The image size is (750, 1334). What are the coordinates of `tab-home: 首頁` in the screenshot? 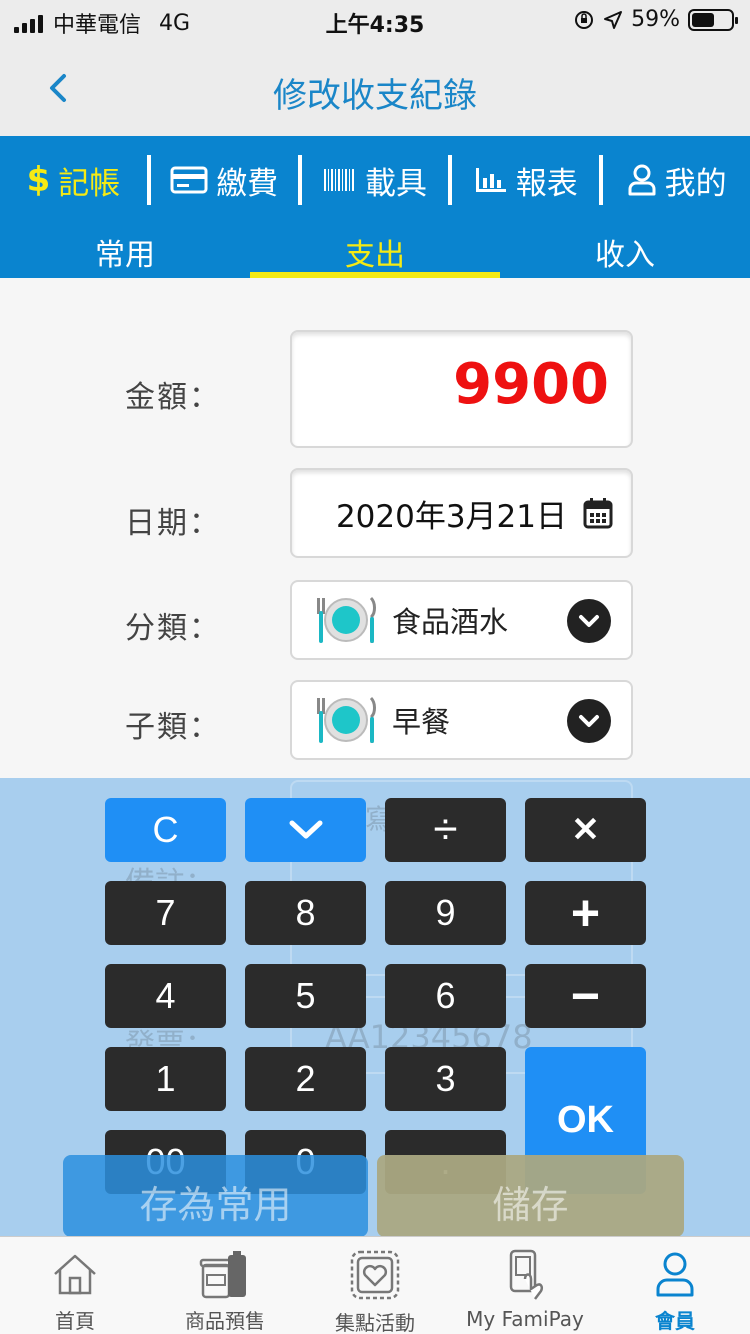 It's located at (75, 1285).